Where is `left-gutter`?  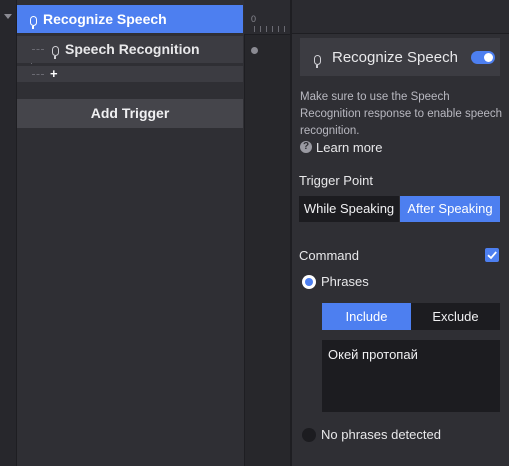 left-gutter is located at coordinates (8, 233).